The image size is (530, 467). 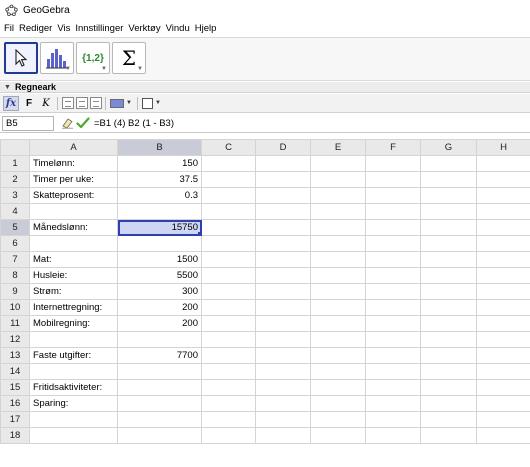 I want to click on row-header: 7, so click(x=15, y=259).